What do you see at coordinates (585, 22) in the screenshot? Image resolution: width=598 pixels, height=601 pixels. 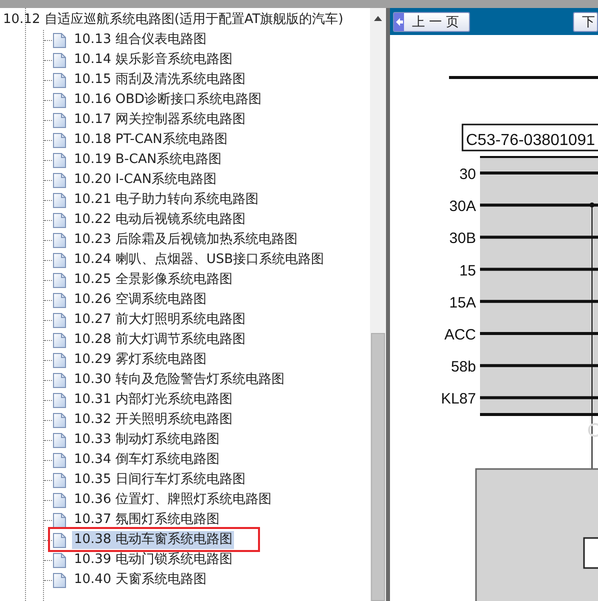 I see `next-page-button: 下` at bounding box center [585, 22].